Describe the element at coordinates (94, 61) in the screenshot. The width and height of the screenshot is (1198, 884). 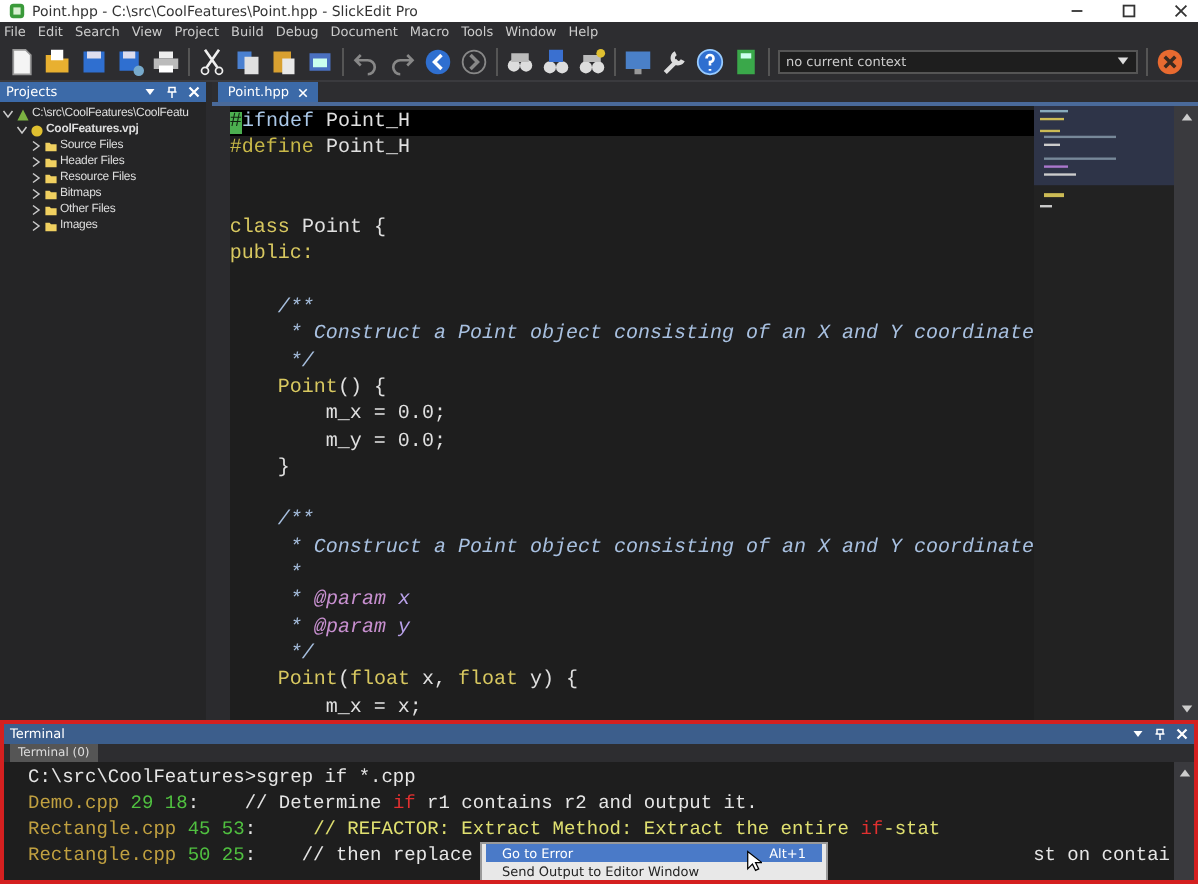
I see `save-icon` at that location.